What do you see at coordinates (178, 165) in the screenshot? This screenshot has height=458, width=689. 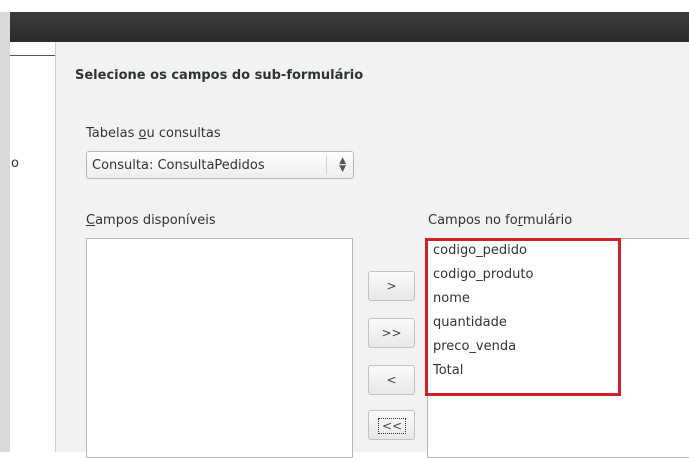 I see `tables-select-value: Consulta: ConsultaPedidos` at bounding box center [178, 165].